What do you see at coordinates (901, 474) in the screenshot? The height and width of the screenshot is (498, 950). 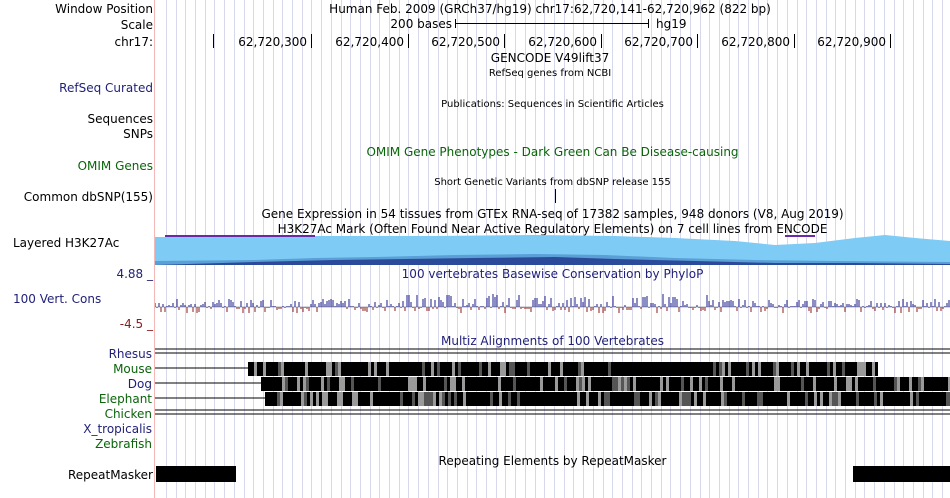 I see `repeat-element-block-right` at bounding box center [901, 474].